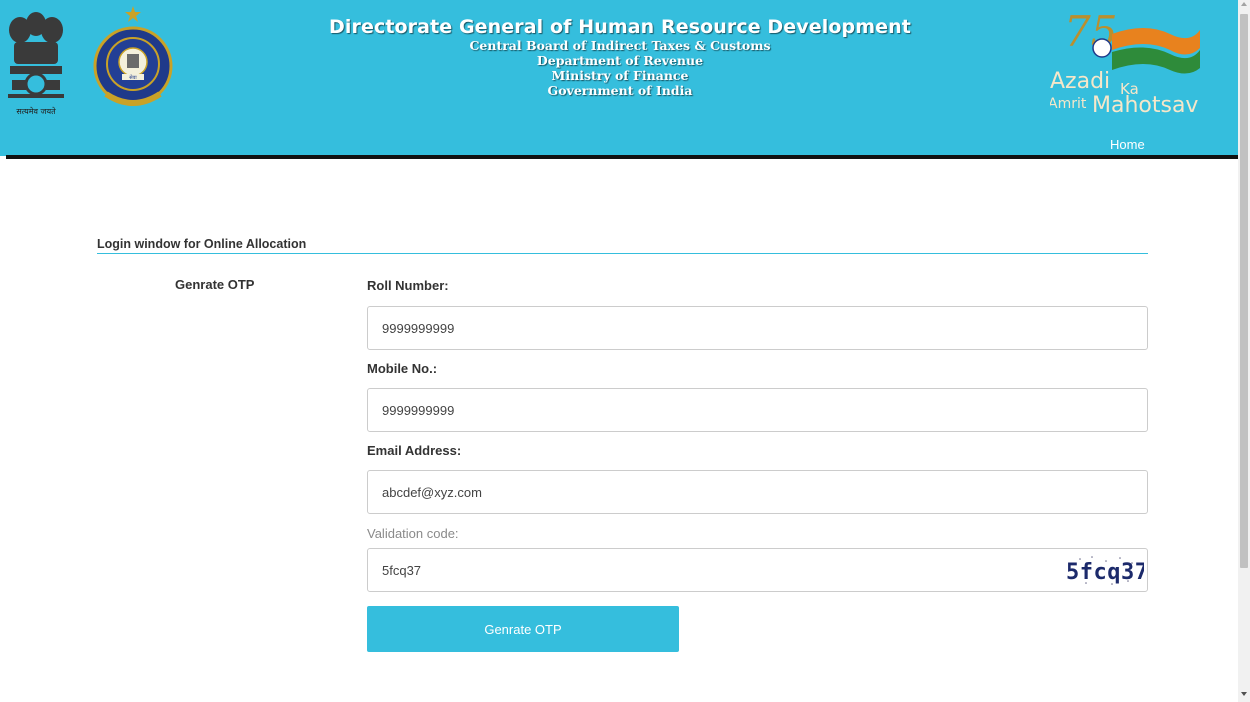  Describe the element at coordinates (1244, 4) in the screenshot. I see `scroll-up-arrow-icon` at that location.